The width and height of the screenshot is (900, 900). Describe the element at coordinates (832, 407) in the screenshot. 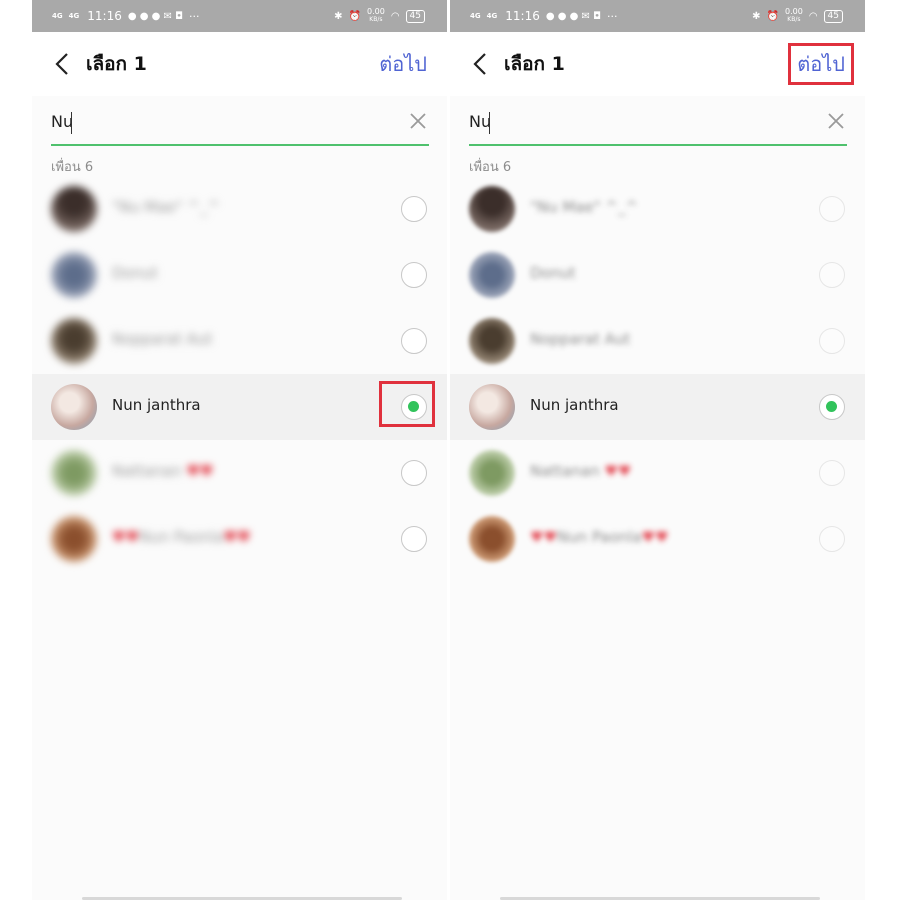

I see `select-radio-checked` at that location.